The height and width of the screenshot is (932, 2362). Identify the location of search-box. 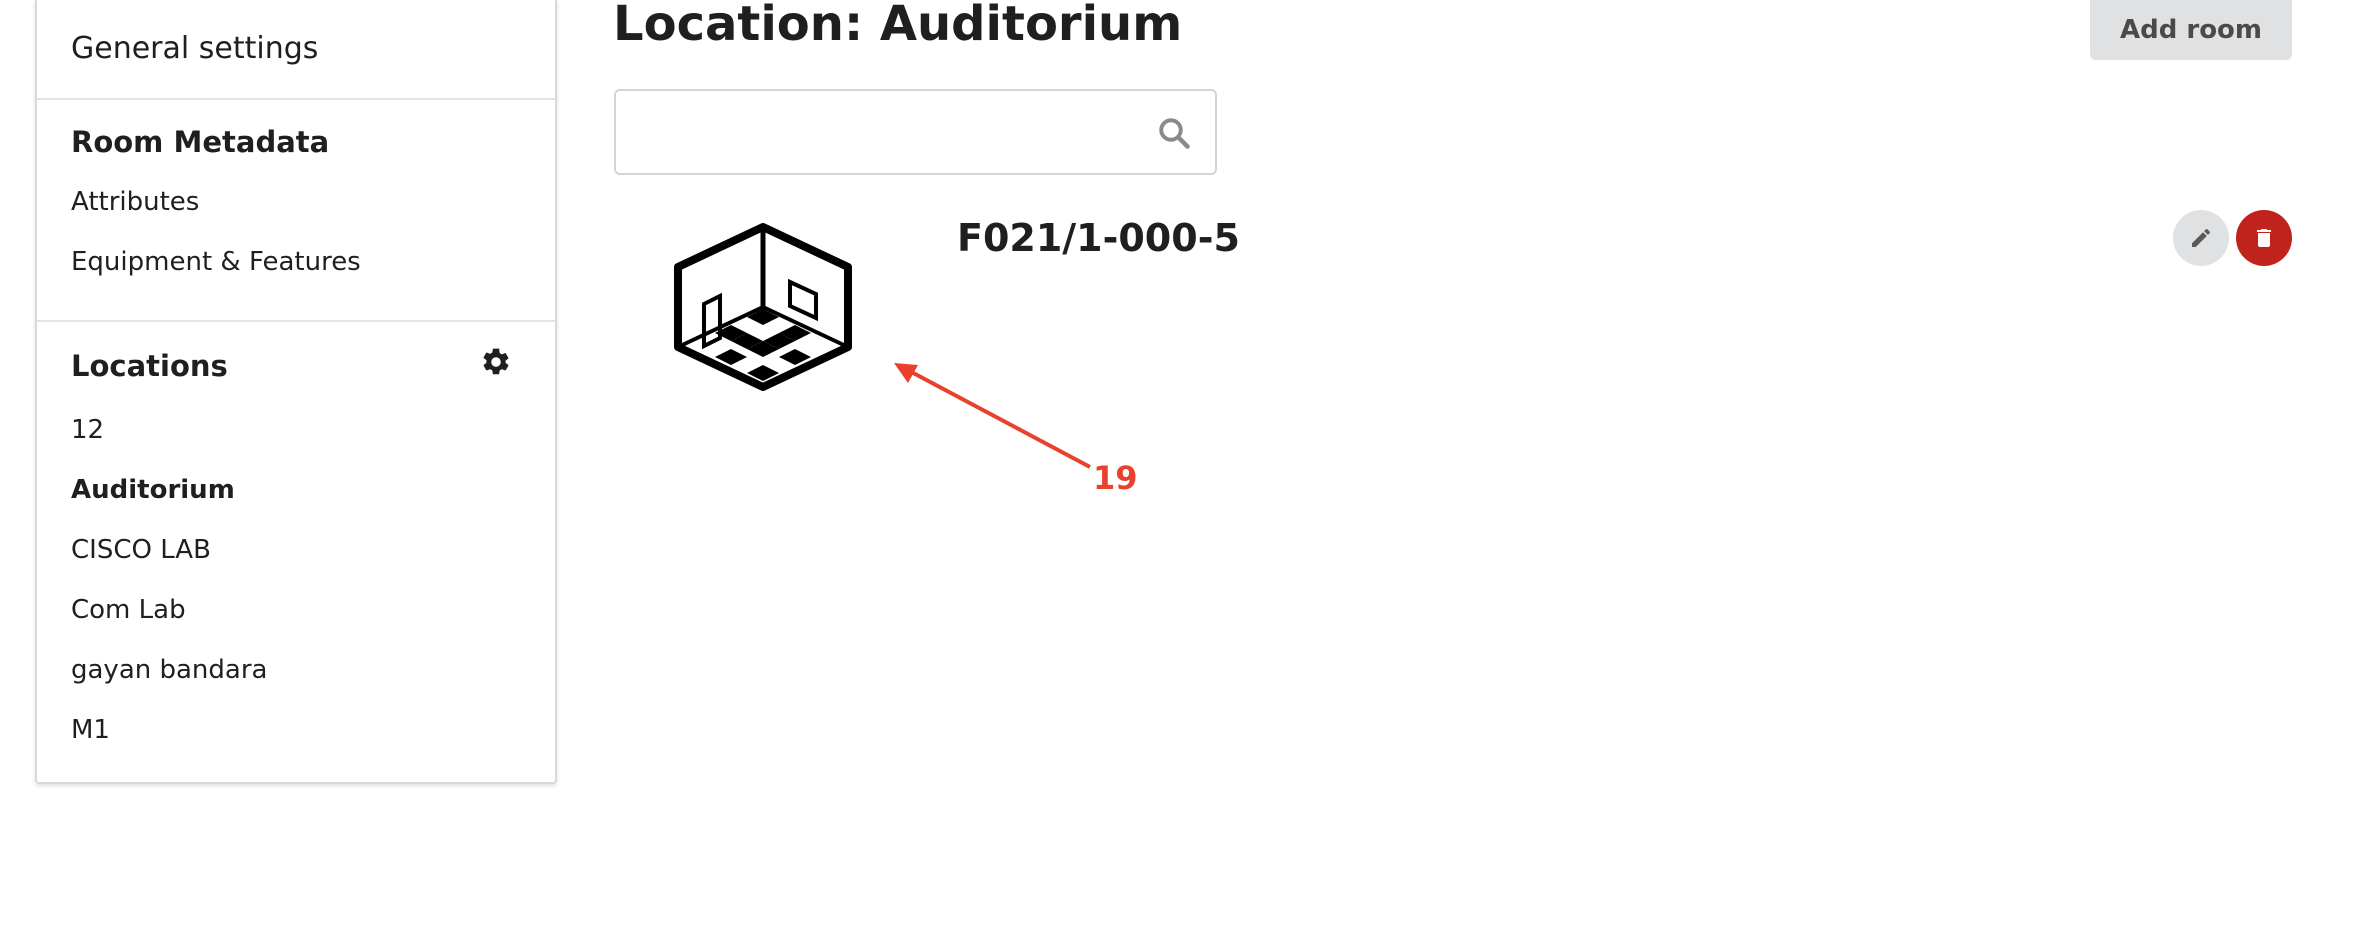
(915, 132).